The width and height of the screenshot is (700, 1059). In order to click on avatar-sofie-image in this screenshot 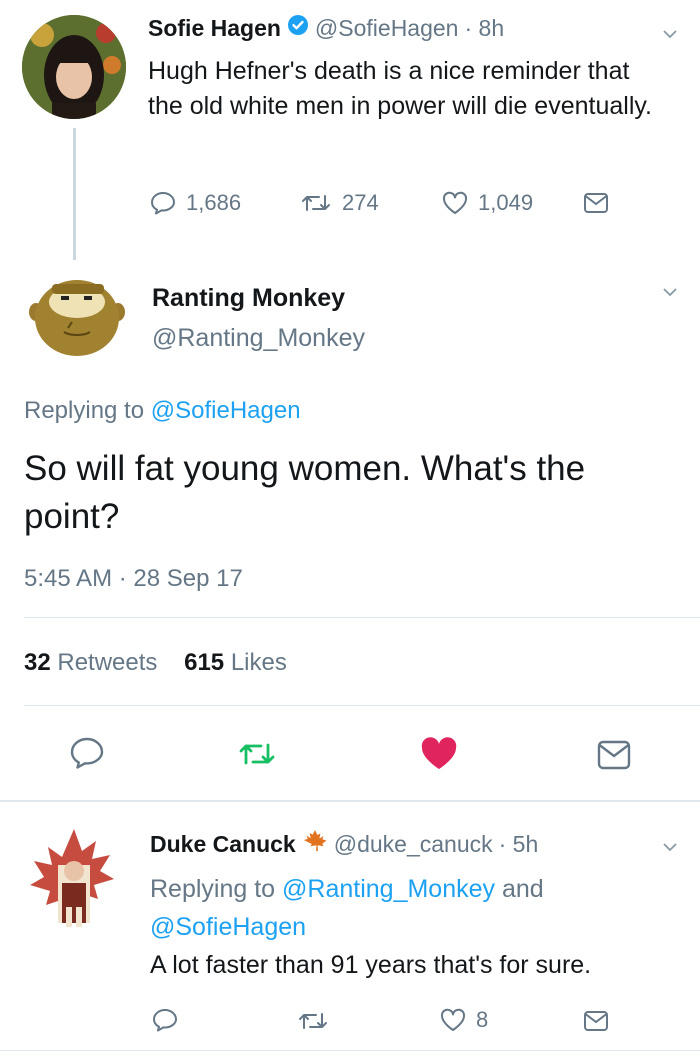, I will do `click(74, 67)`.